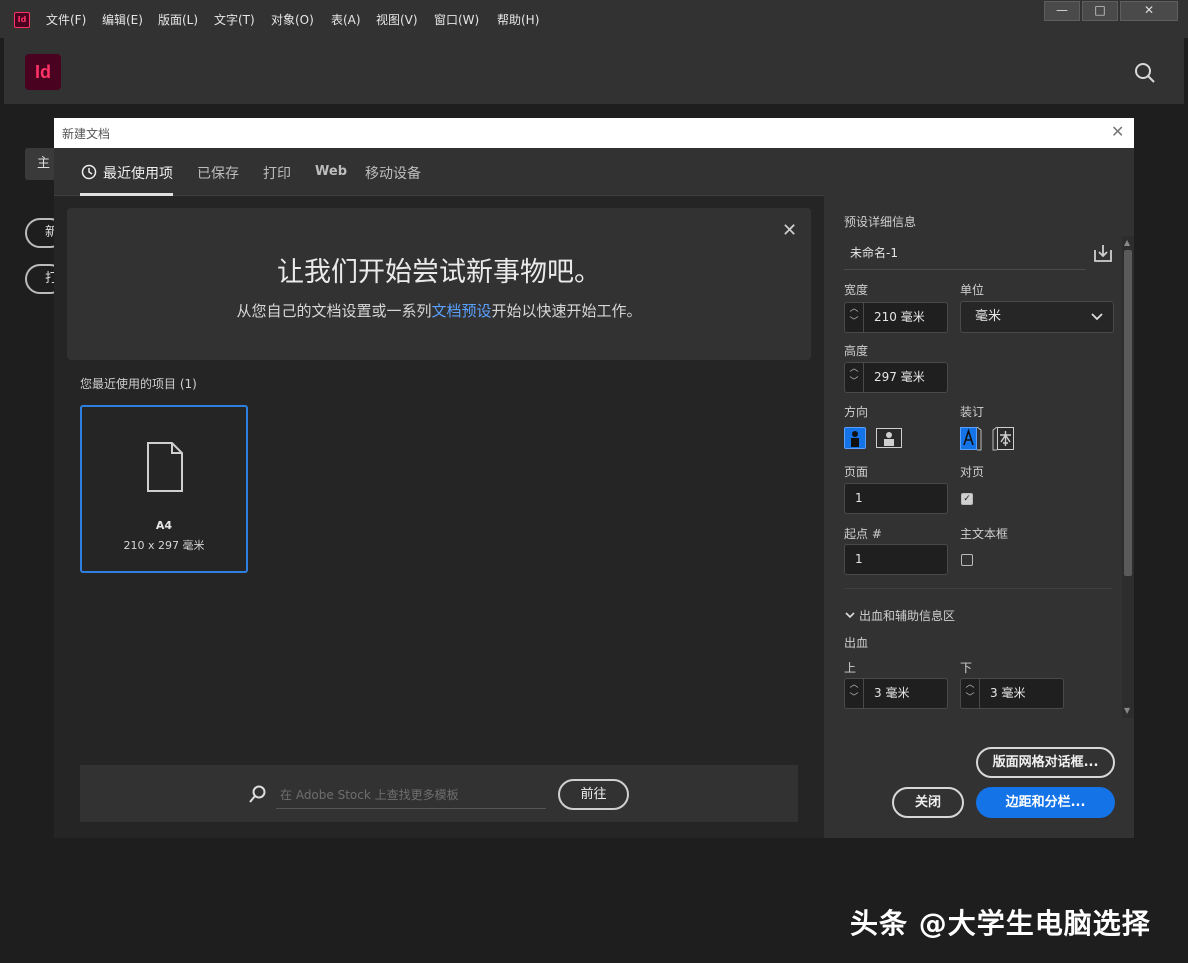 Image resolution: width=1188 pixels, height=963 pixels. Describe the element at coordinates (896, 498) in the screenshot. I see `pages-field: 1` at that location.